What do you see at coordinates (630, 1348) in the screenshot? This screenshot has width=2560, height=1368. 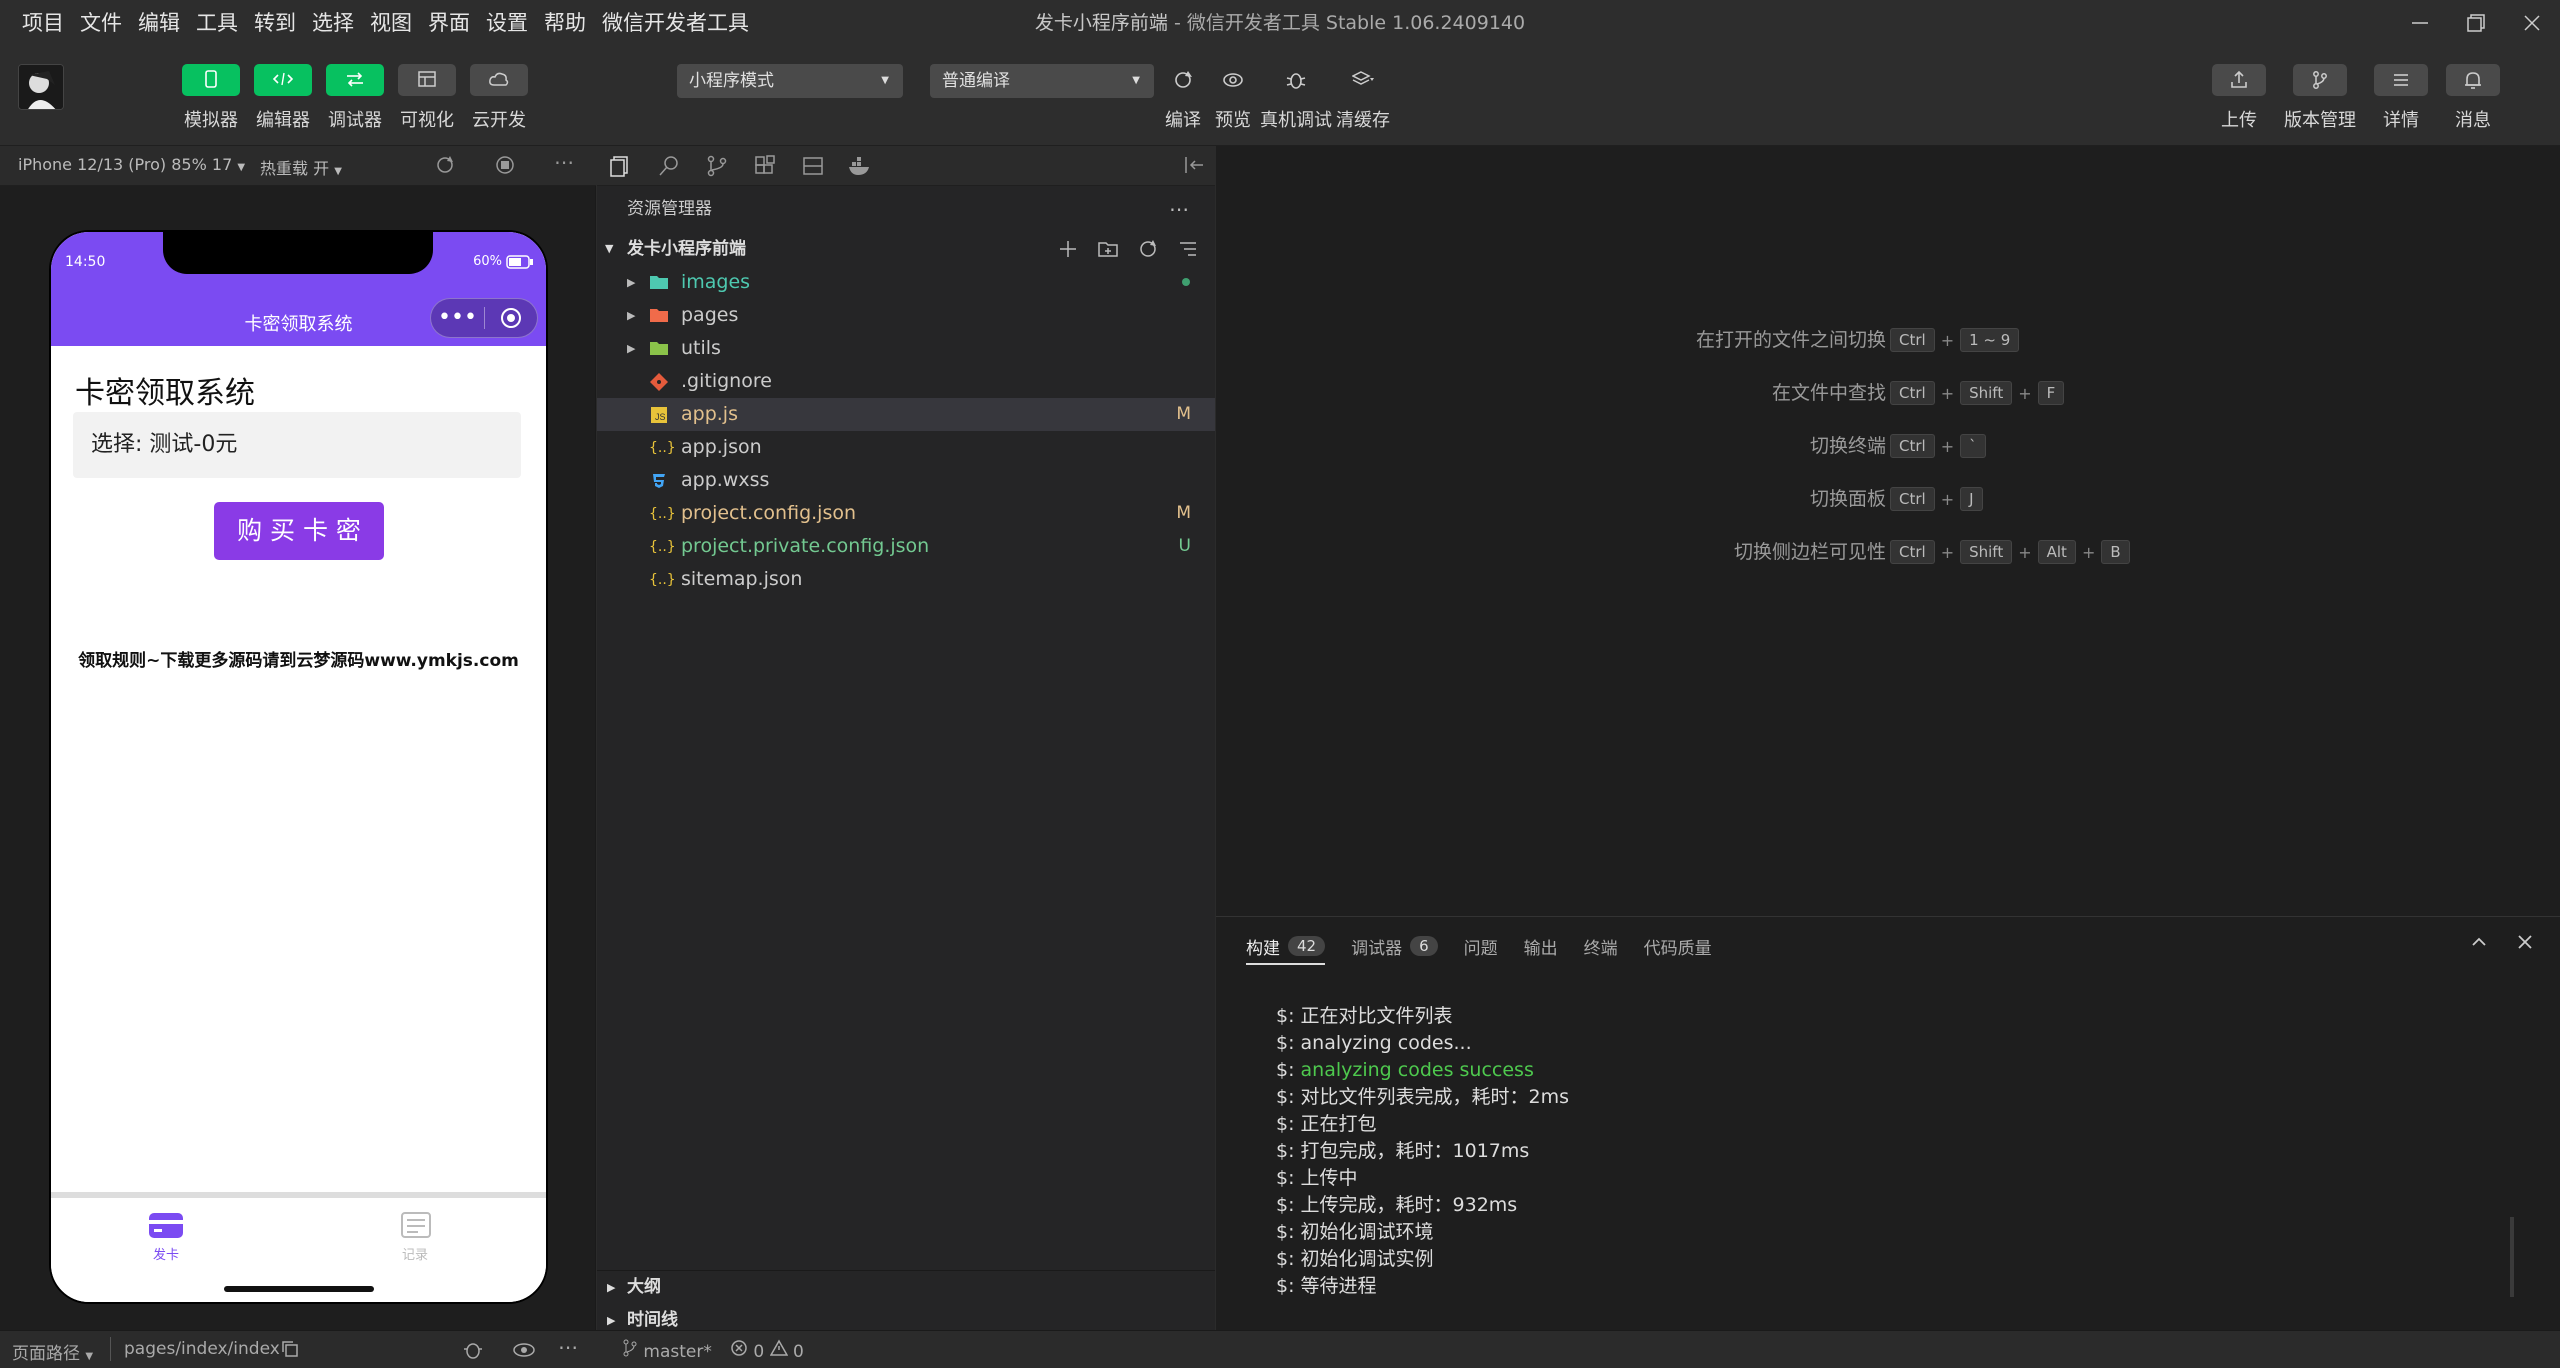 I see `branch-icon` at bounding box center [630, 1348].